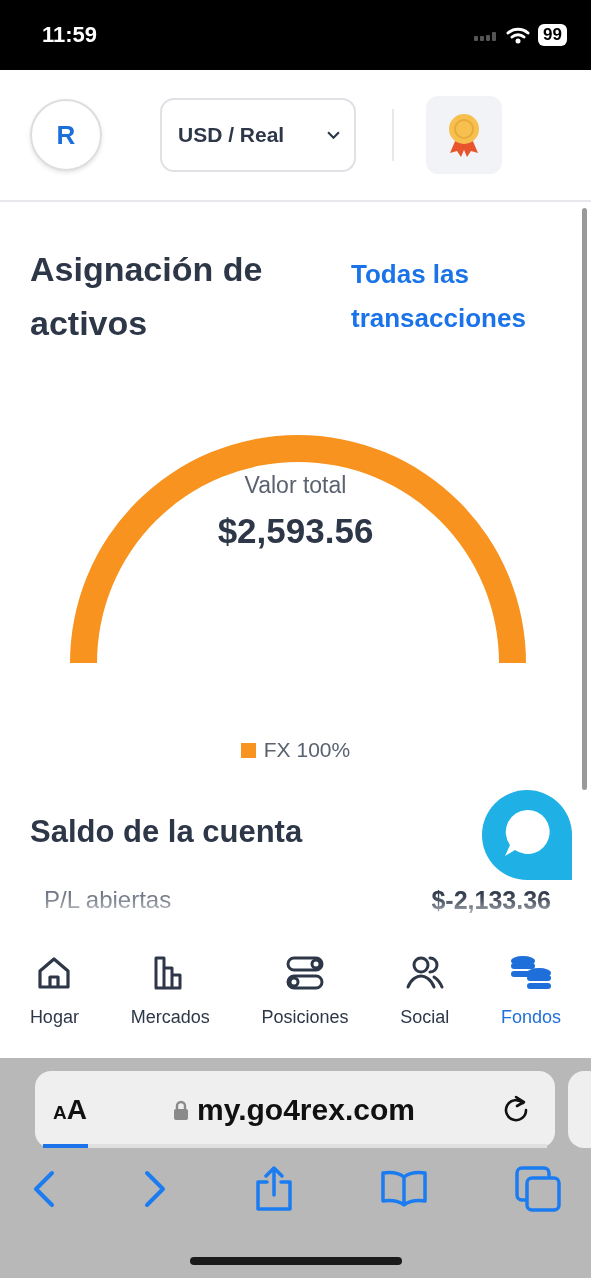 The height and width of the screenshot is (1280, 591). What do you see at coordinates (44, 1189) in the screenshot?
I see `back-icon` at bounding box center [44, 1189].